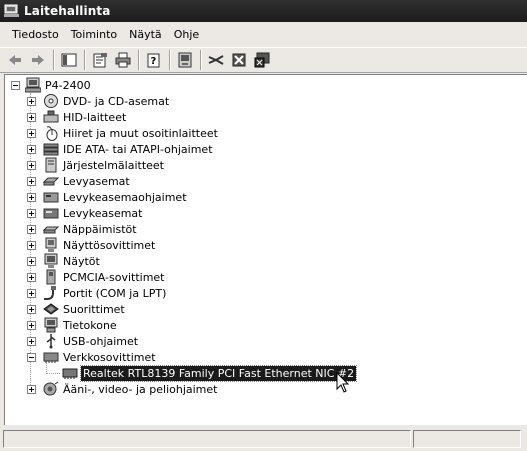 The height and width of the screenshot is (451, 527). I want to click on menu-action: Toiminto, so click(94, 34).